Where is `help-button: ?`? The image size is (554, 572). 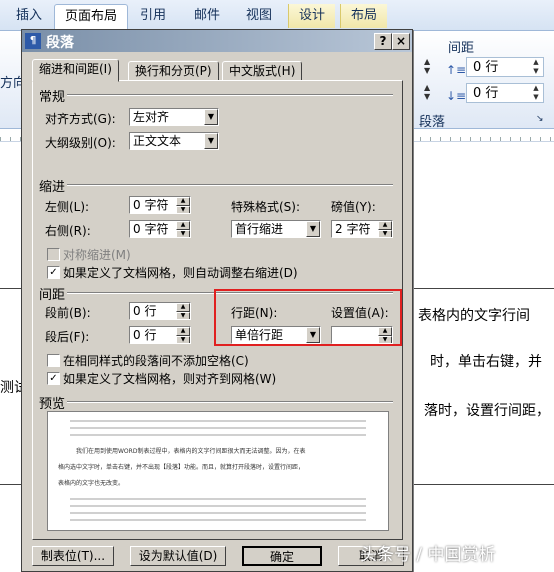 help-button: ? is located at coordinates (383, 41).